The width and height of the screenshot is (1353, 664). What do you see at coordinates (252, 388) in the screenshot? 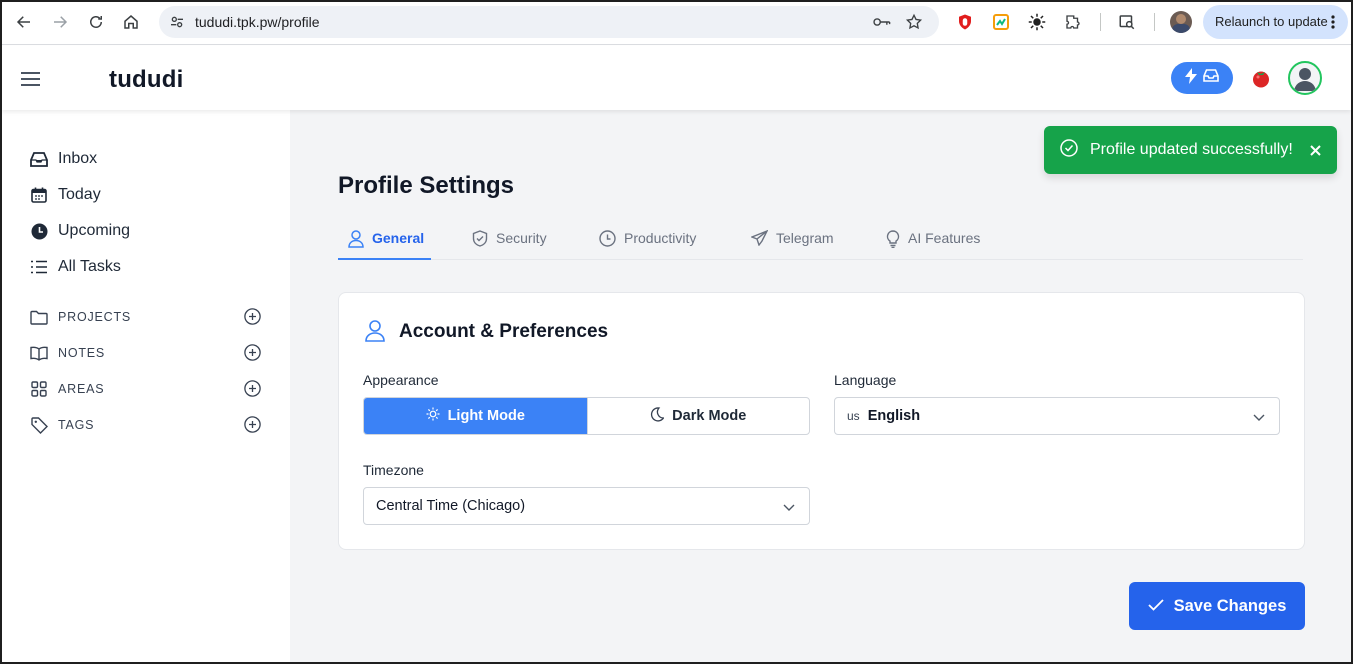
I see `add-area-button` at bounding box center [252, 388].